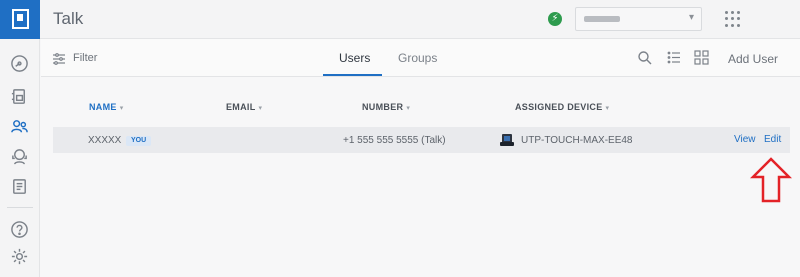 The image size is (800, 277). I want to click on active-tab-indicator, so click(352, 75).